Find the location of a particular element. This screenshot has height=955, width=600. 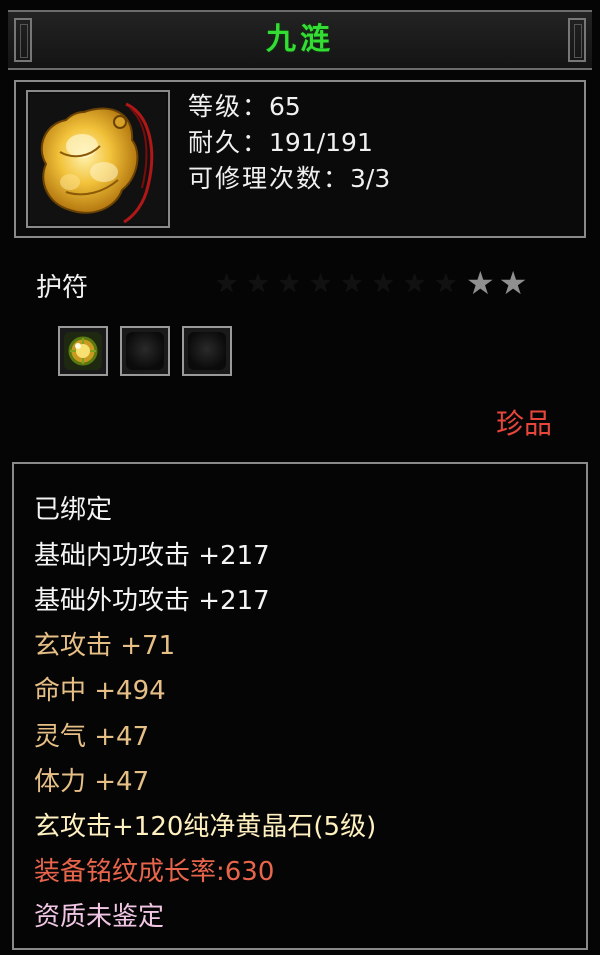

attr-stamina: 体力 +47 is located at coordinates (92, 782).